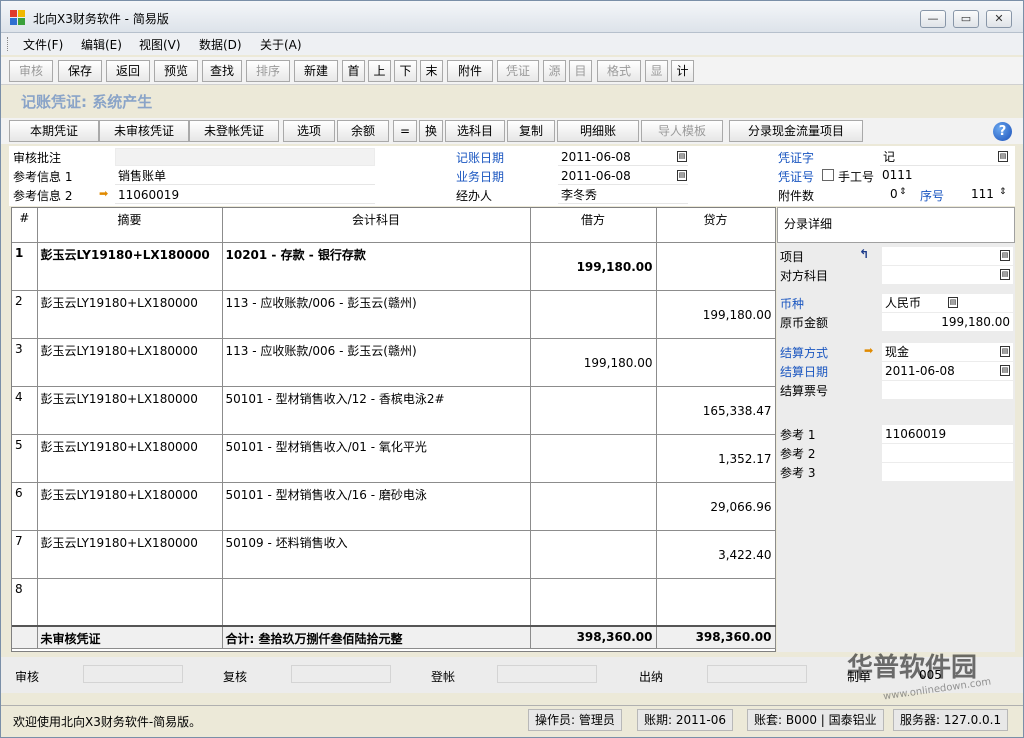  I want to click on sort-button: 排序, so click(268, 71).